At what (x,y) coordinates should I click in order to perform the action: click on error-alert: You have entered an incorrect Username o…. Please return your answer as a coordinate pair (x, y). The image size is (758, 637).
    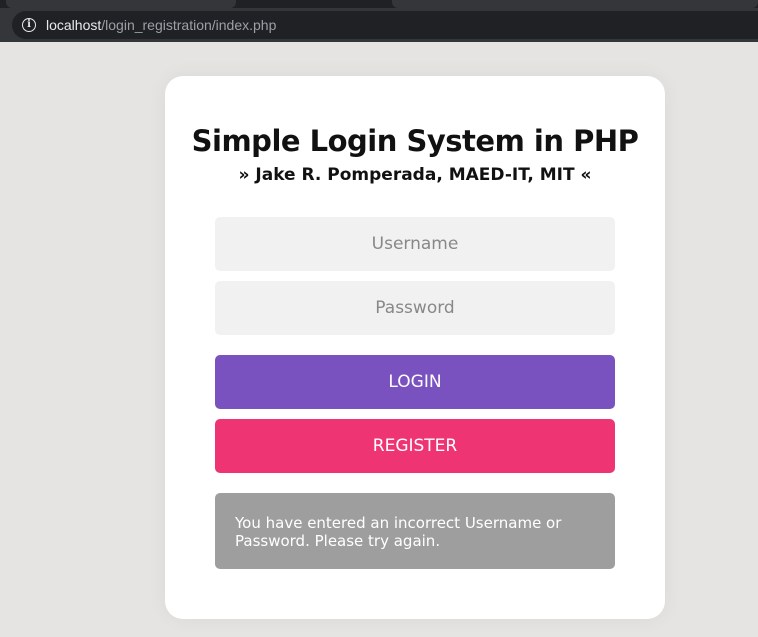
    Looking at the image, I should click on (415, 531).